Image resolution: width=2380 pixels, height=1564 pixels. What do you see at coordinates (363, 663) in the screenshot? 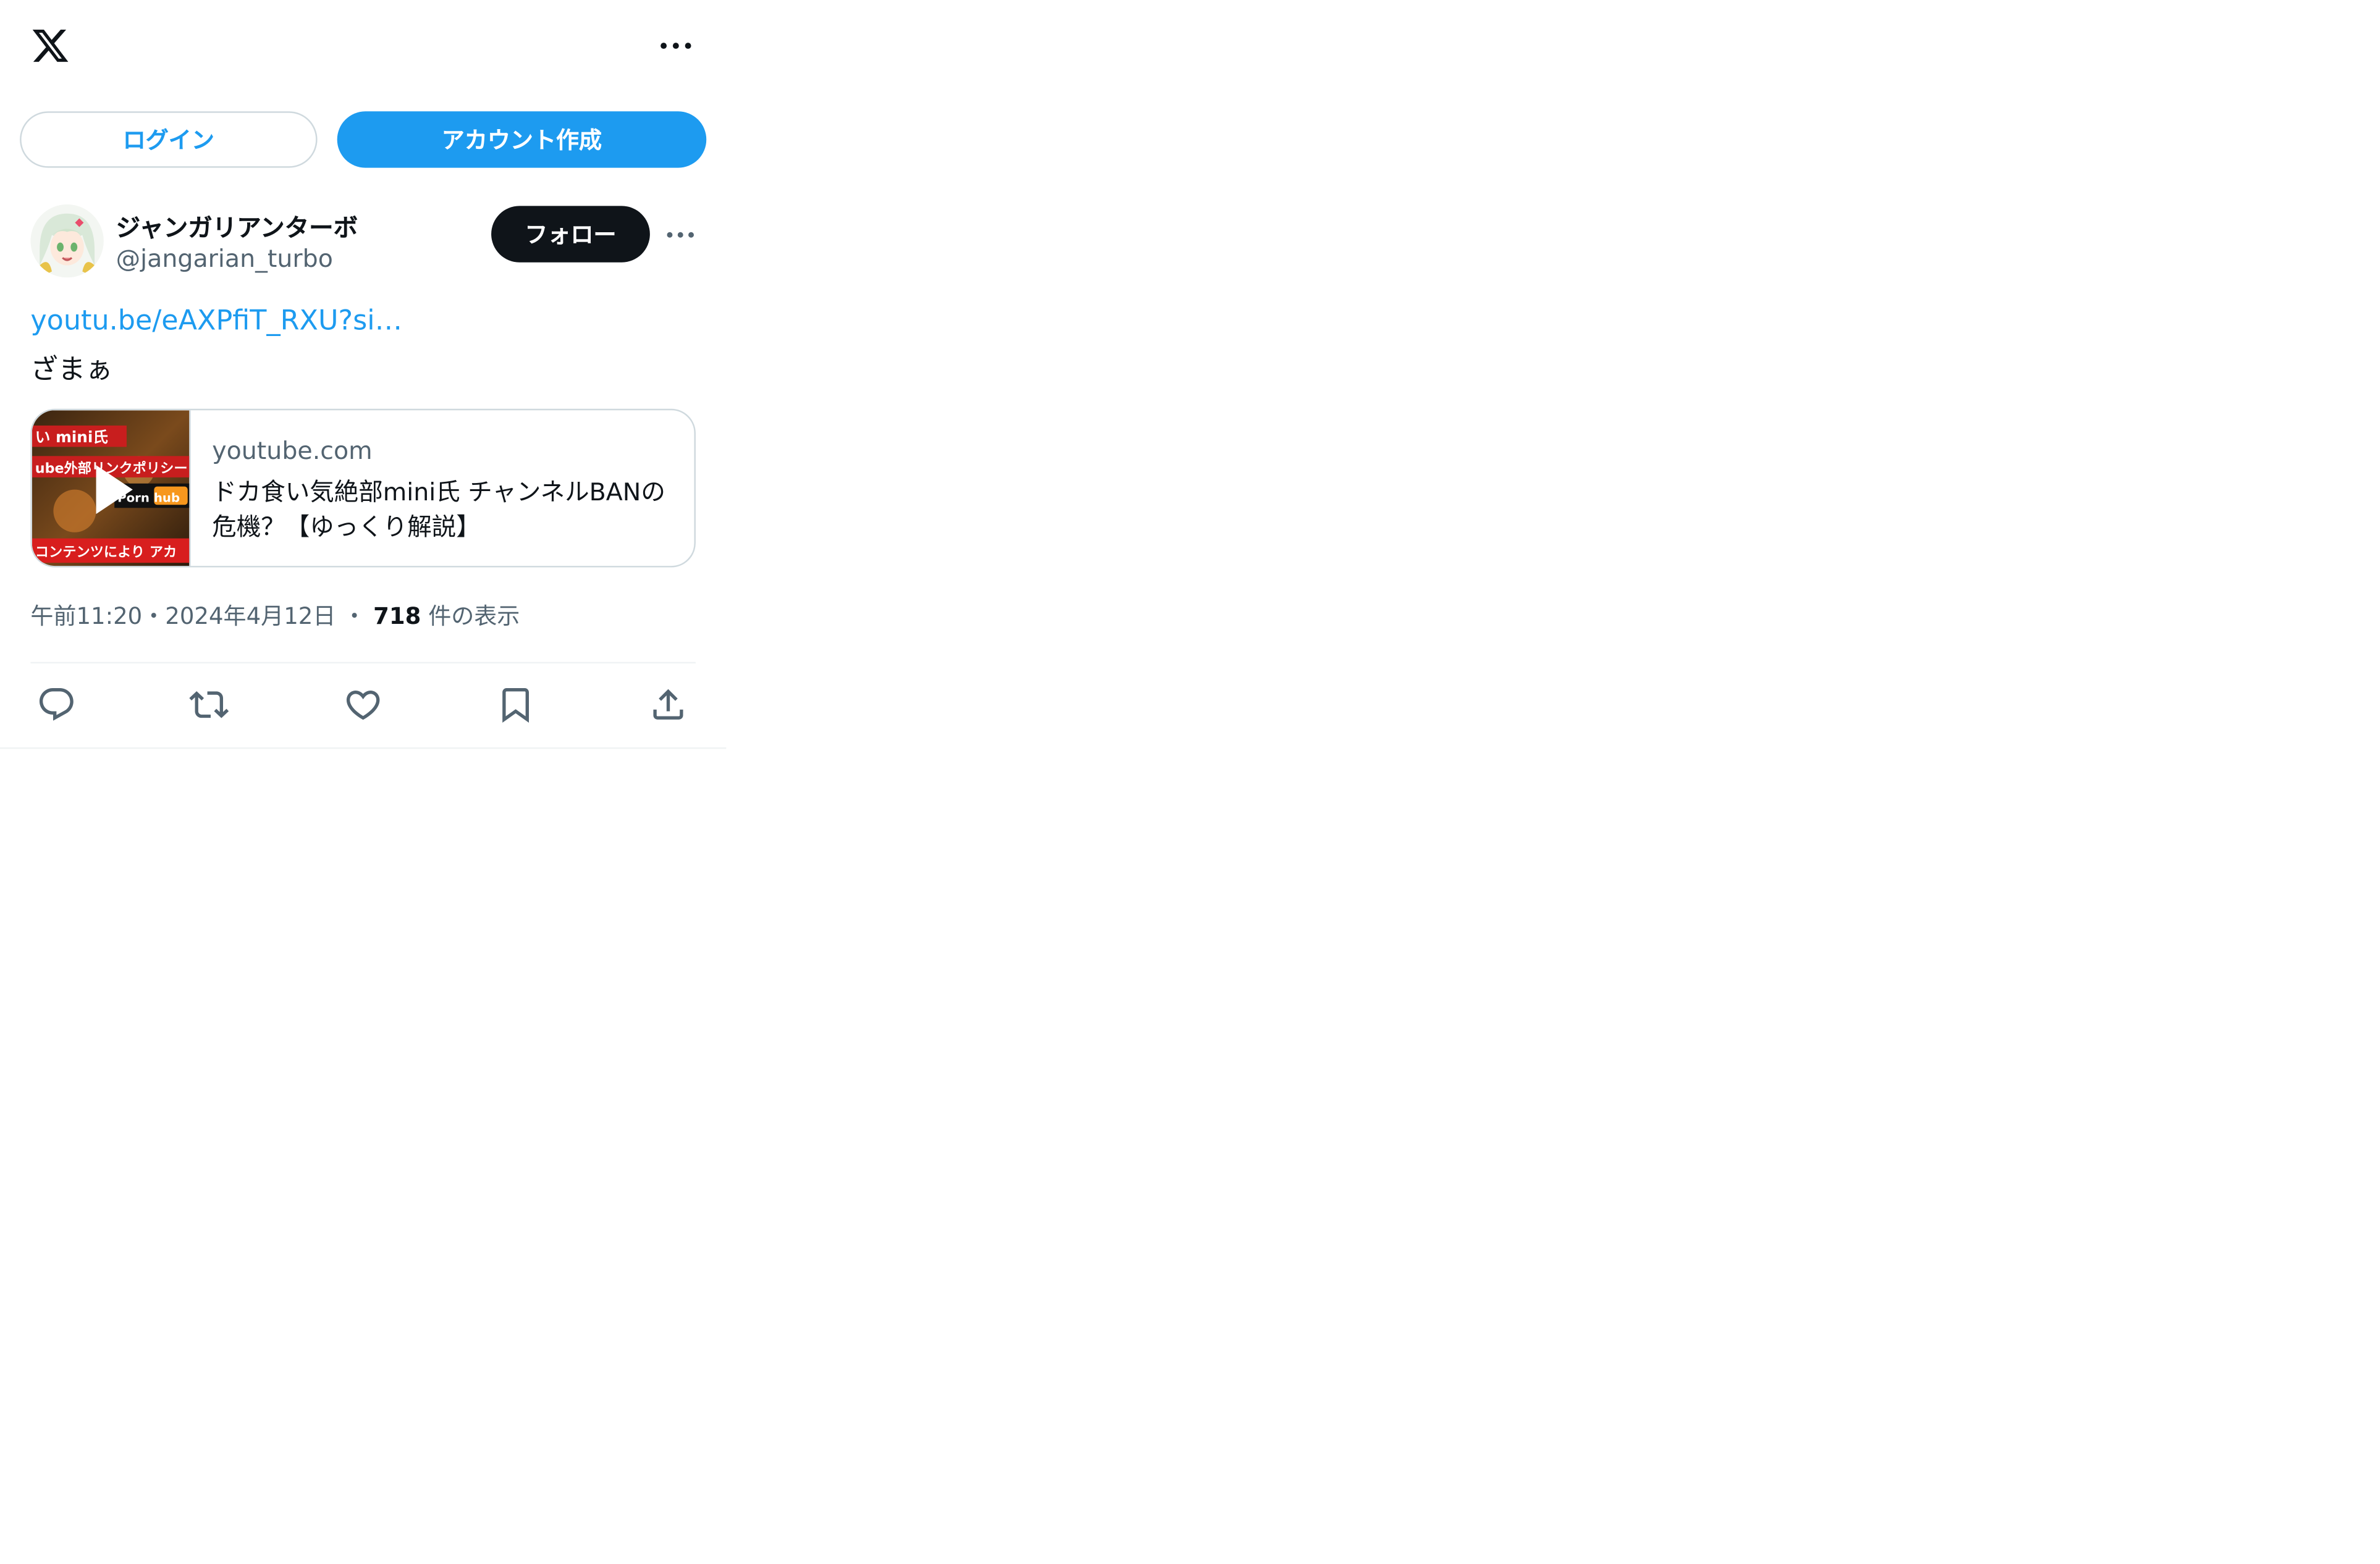
I see `divider` at bounding box center [363, 663].